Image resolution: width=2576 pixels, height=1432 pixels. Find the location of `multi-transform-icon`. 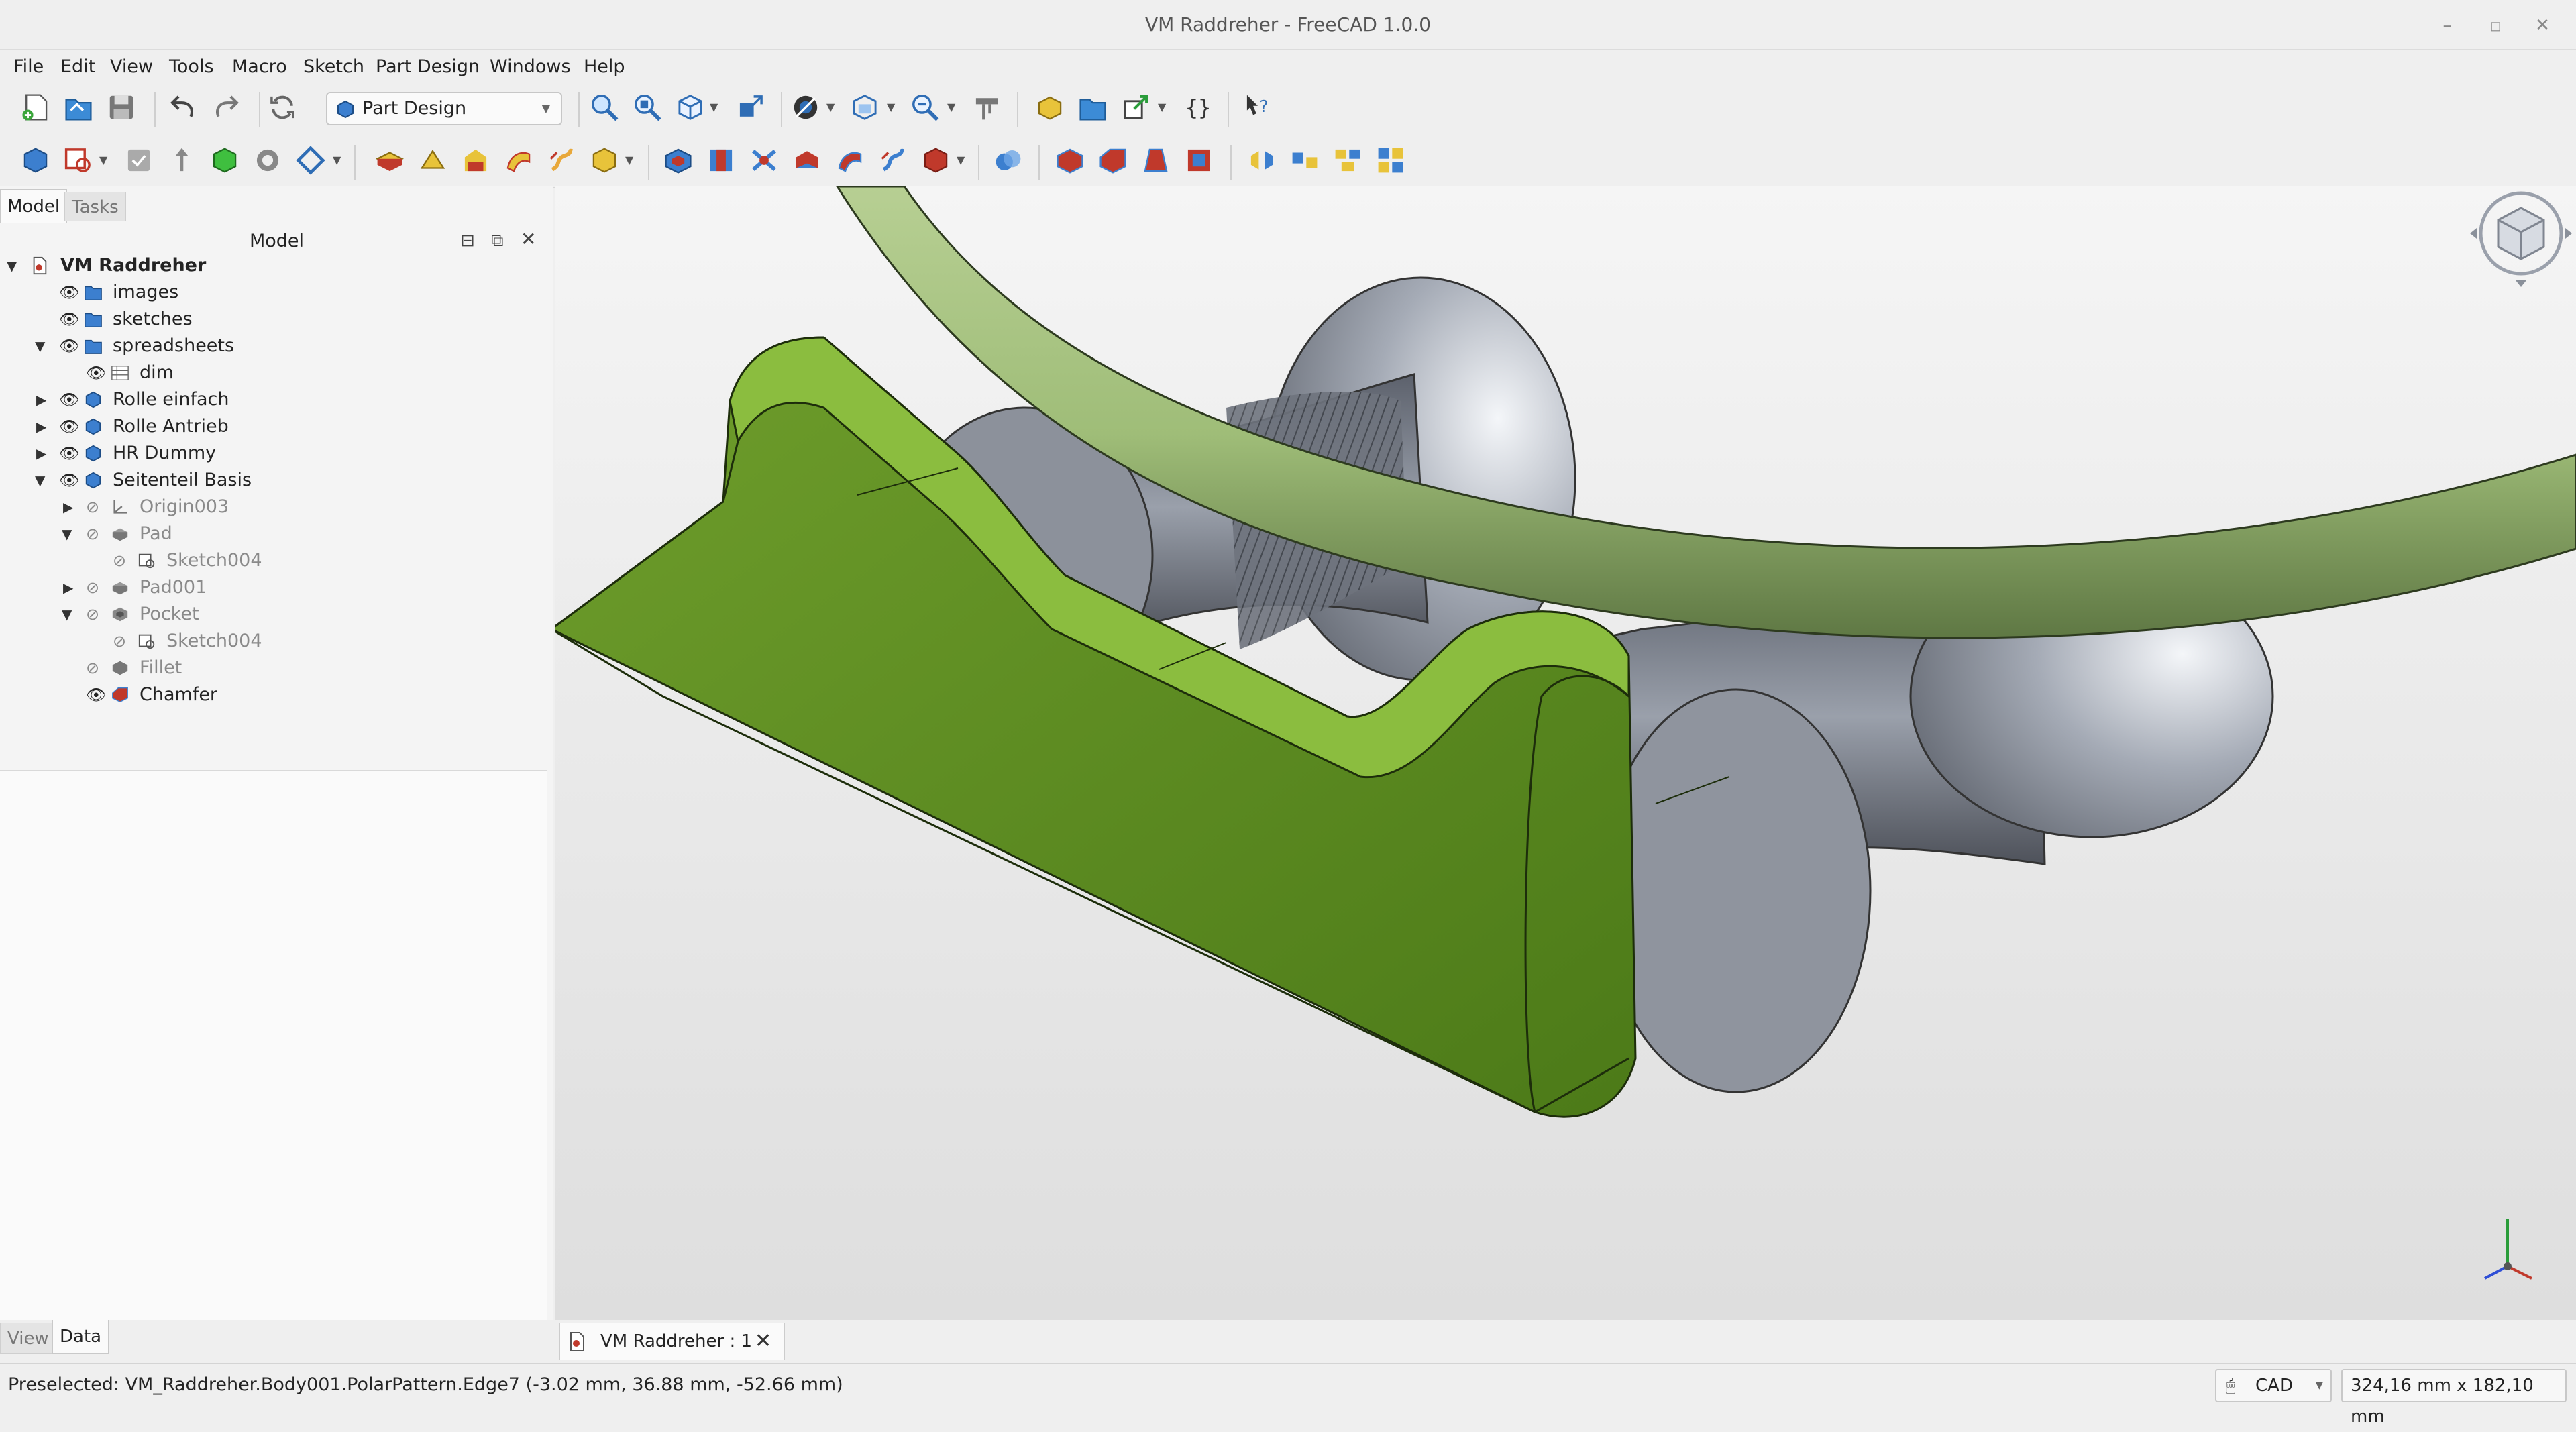

multi-transform-icon is located at coordinates (1390, 160).